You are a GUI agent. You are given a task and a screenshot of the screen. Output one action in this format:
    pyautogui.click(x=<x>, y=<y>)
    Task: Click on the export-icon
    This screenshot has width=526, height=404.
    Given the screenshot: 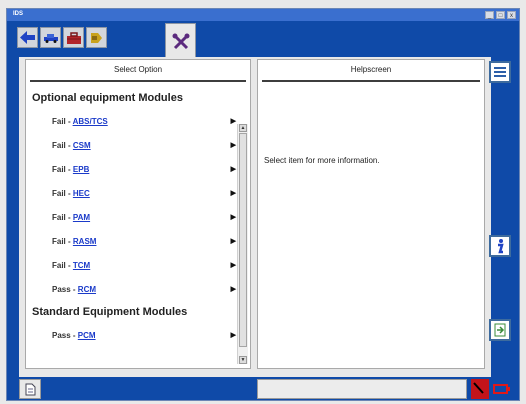 What is the action you would take?
    pyautogui.click(x=500, y=330)
    